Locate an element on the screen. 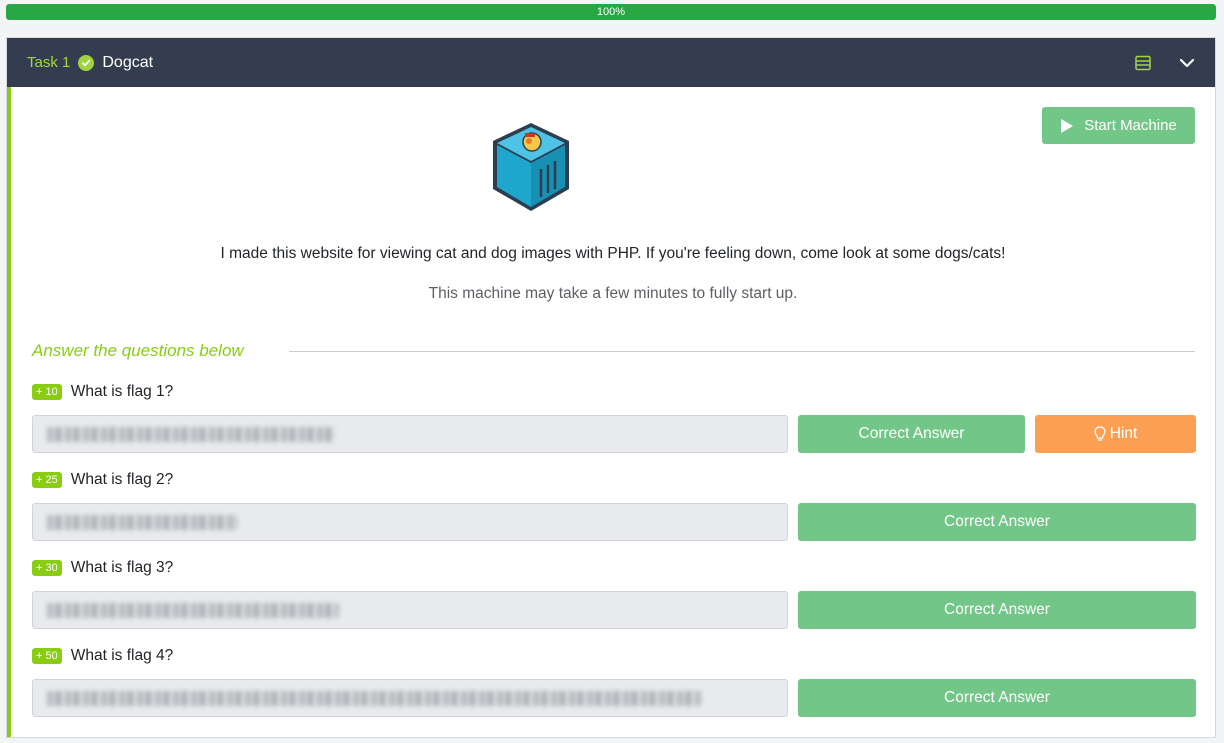  question-4: + 50 What is flag 4? is located at coordinates (102, 656).